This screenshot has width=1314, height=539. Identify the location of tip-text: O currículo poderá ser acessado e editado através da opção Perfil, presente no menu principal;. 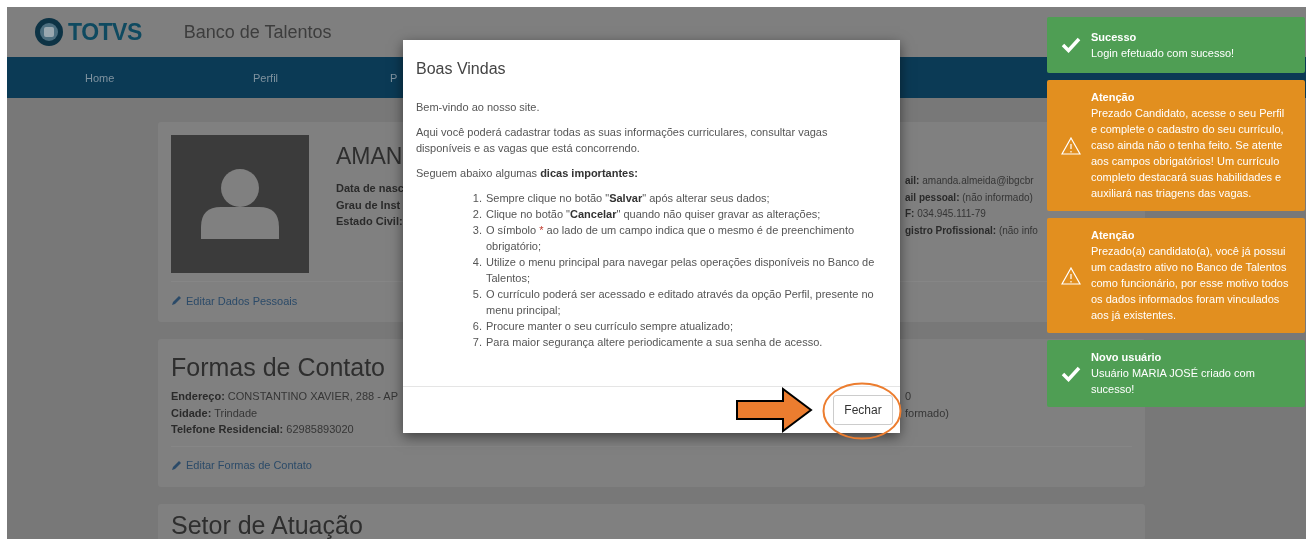
(680, 302).